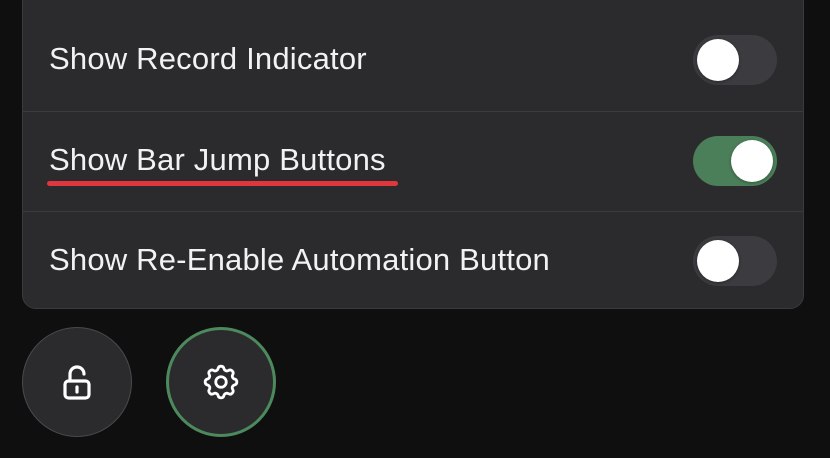 This screenshot has height=458, width=830. I want to click on re-enable-automation-toggle, so click(735, 261).